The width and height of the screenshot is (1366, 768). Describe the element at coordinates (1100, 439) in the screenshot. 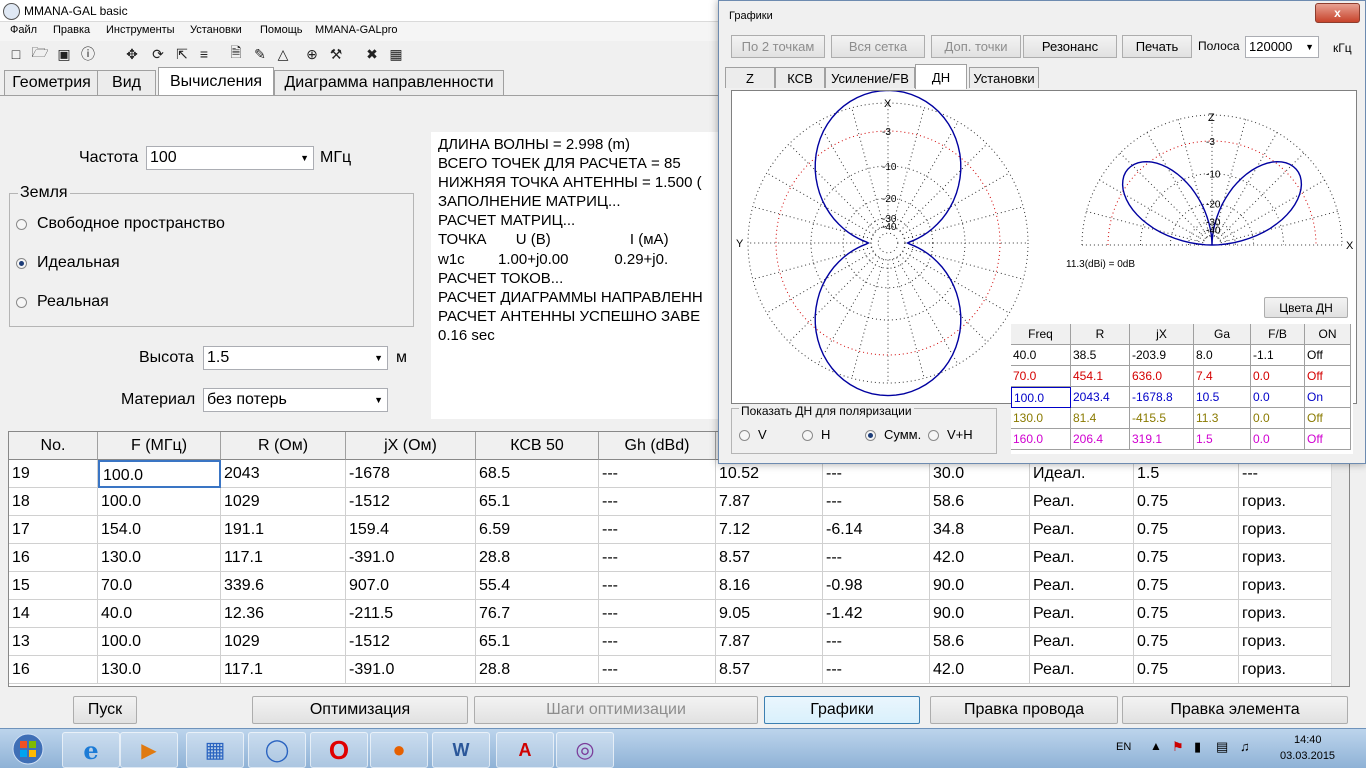

I see `table-cell: 206.4` at that location.